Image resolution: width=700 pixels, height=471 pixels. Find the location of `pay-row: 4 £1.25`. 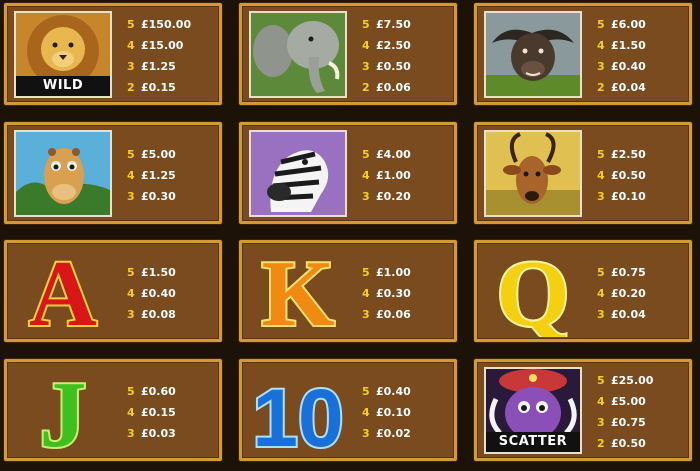

pay-row: 4 £1.25 is located at coordinates (151, 175).